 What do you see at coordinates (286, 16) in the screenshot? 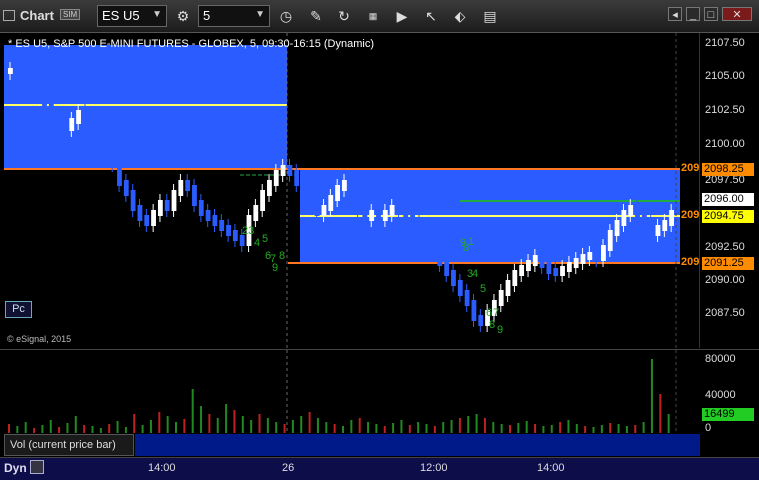
I see `clock-icon: ◷` at bounding box center [286, 16].